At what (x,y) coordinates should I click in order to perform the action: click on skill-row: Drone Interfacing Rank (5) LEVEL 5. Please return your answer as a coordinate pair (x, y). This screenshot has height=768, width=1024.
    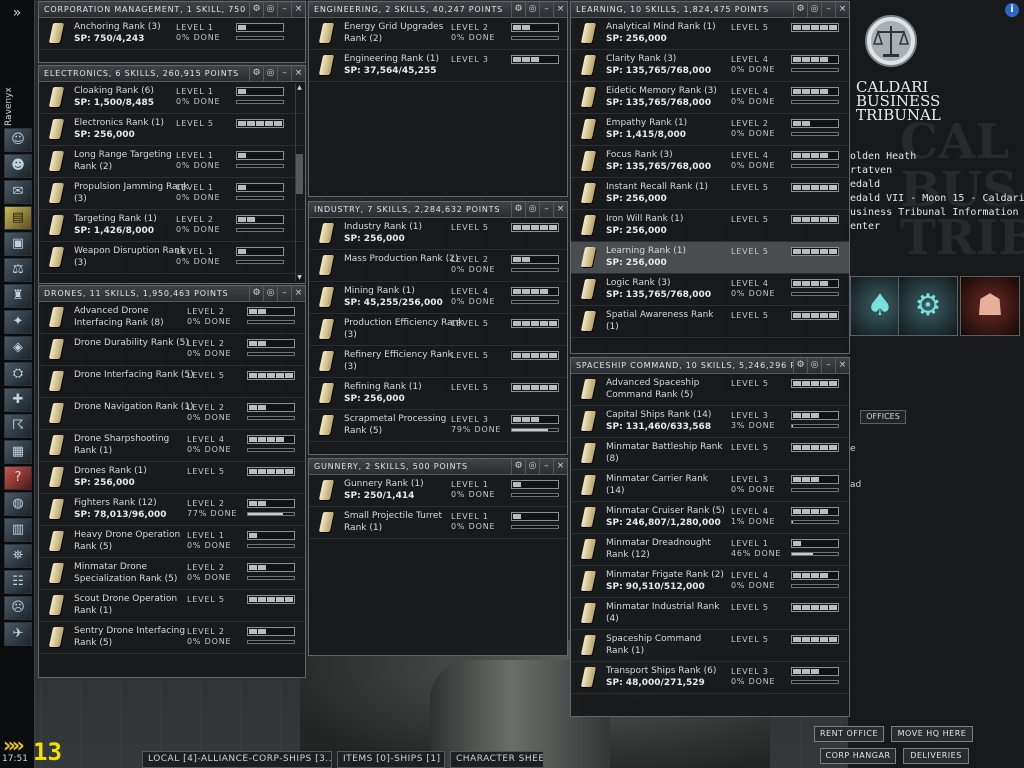
    Looking at the image, I should click on (172, 382).